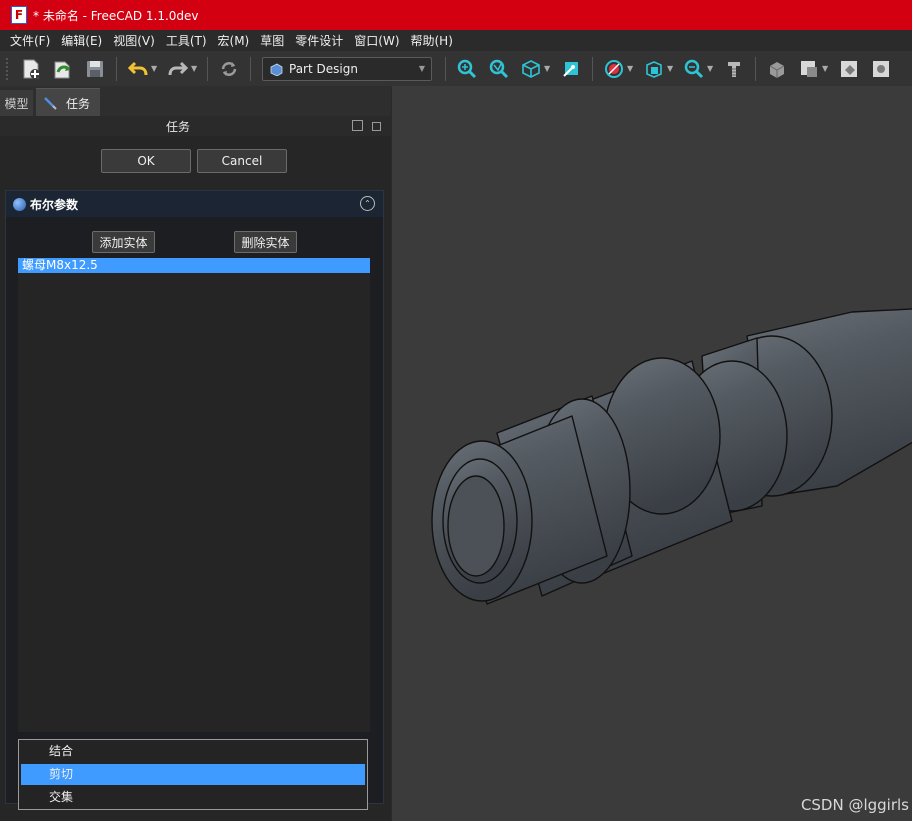 This screenshot has width=912, height=821. Describe the element at coordinates (367, 203) in the screenshot. I see `collapse-icon: ⌃` at that location.